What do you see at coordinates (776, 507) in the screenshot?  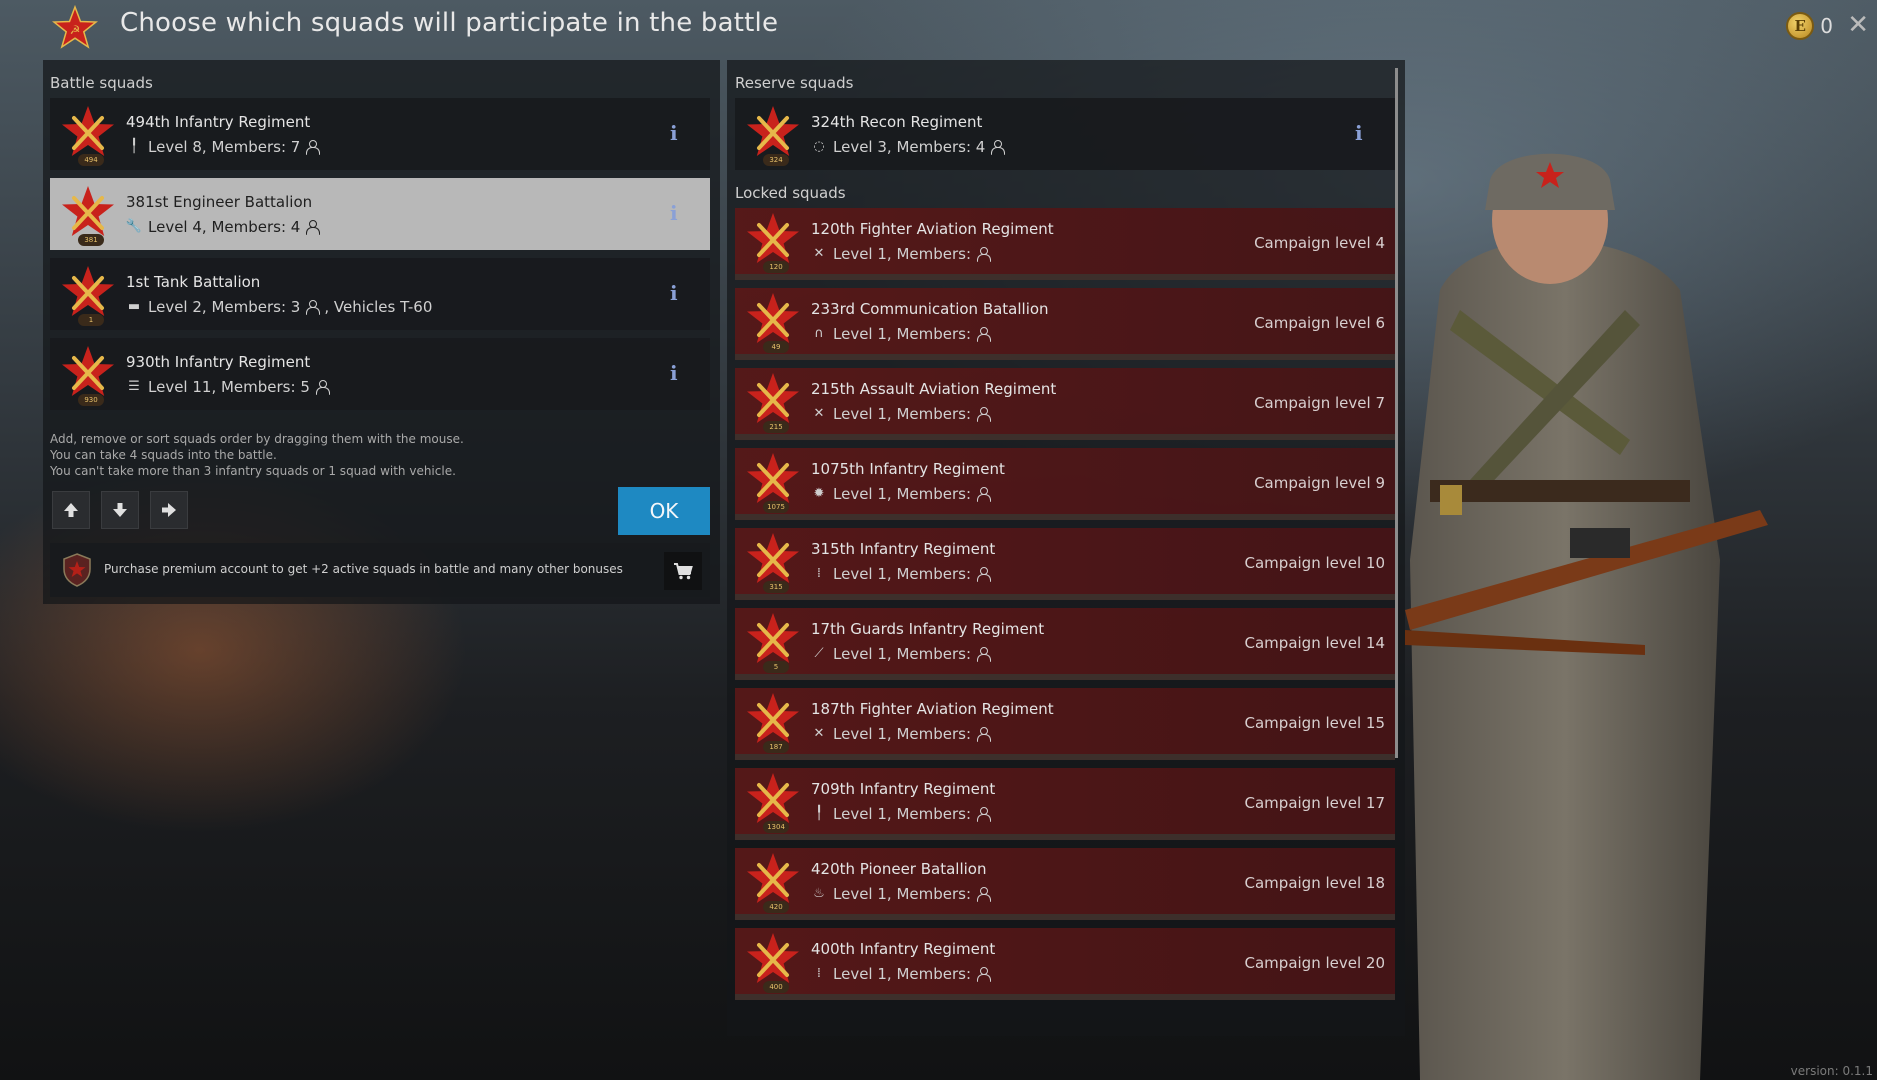 I see `squad-emblem-number: 1075` at bounding box center [776, 507].